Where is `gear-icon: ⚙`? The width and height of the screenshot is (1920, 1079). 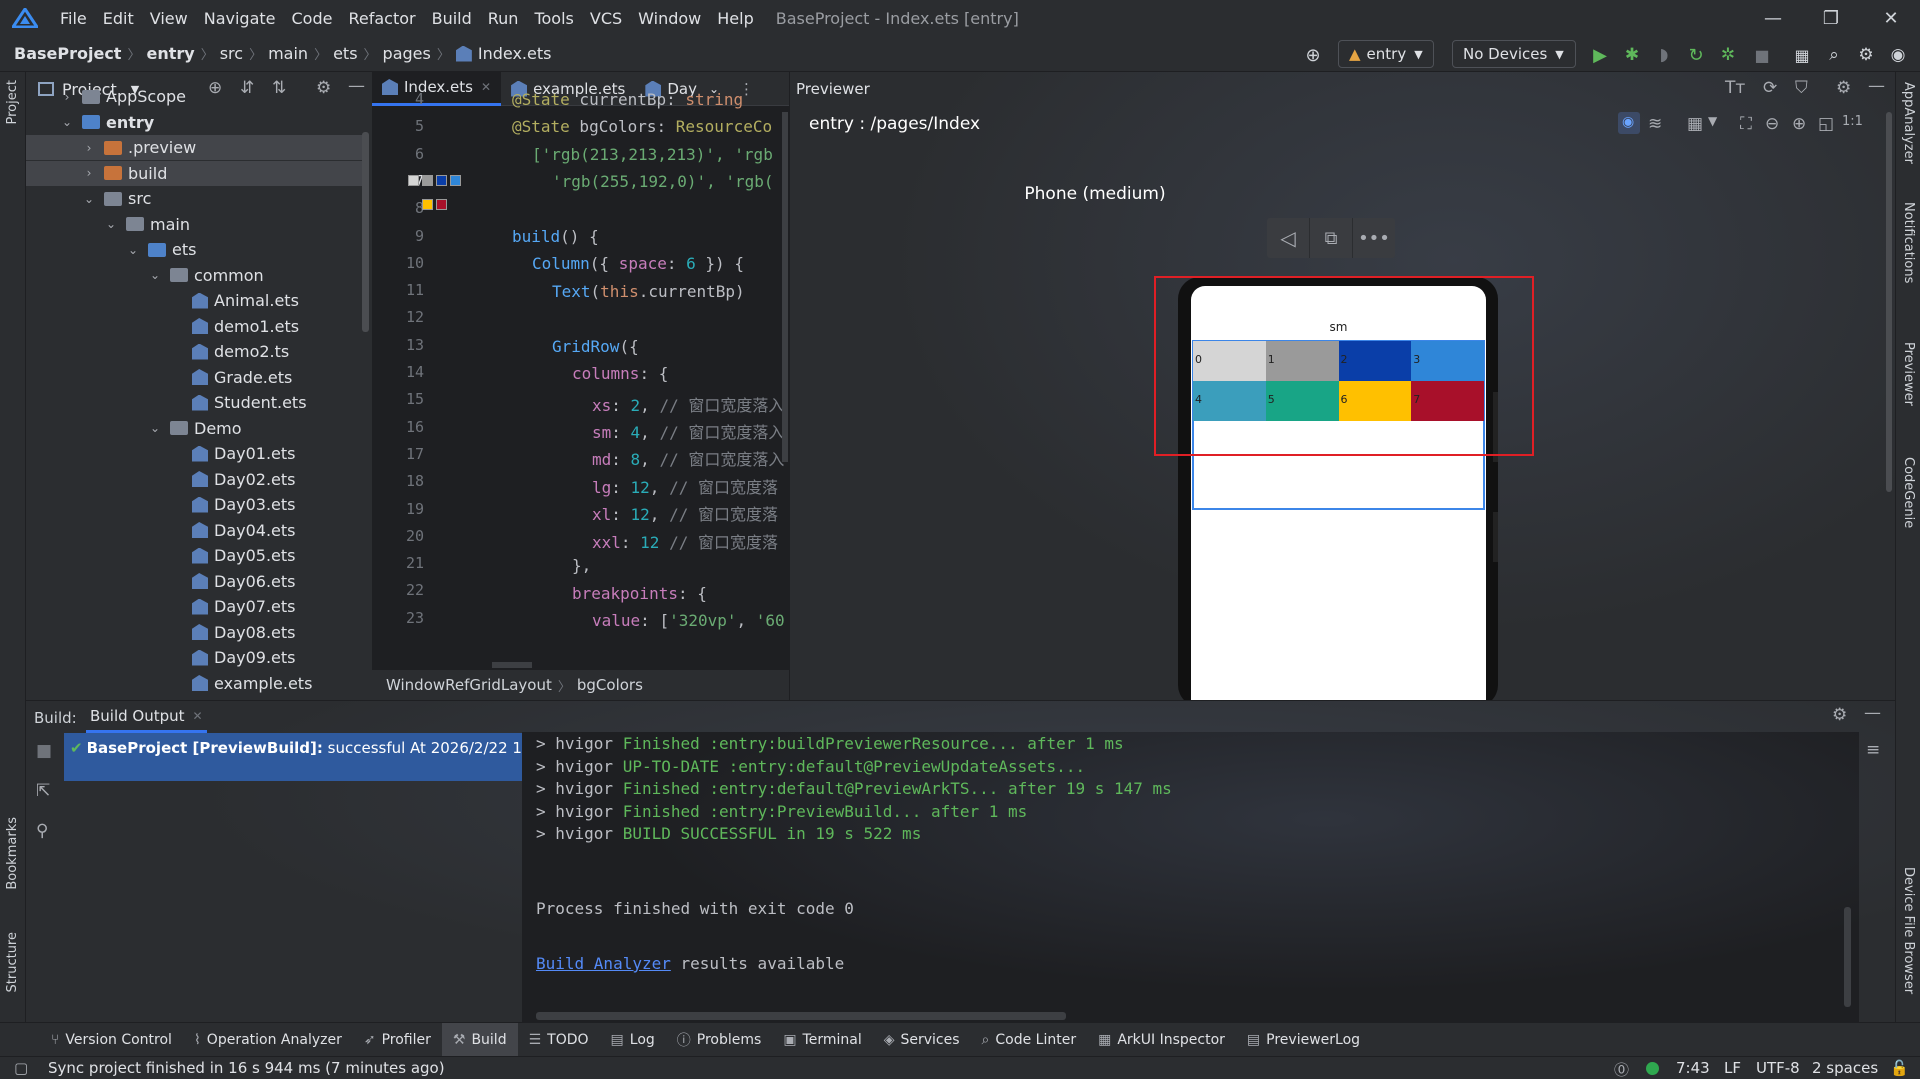
gear-icon: ⚙ is located at coordinates (1866, 55).